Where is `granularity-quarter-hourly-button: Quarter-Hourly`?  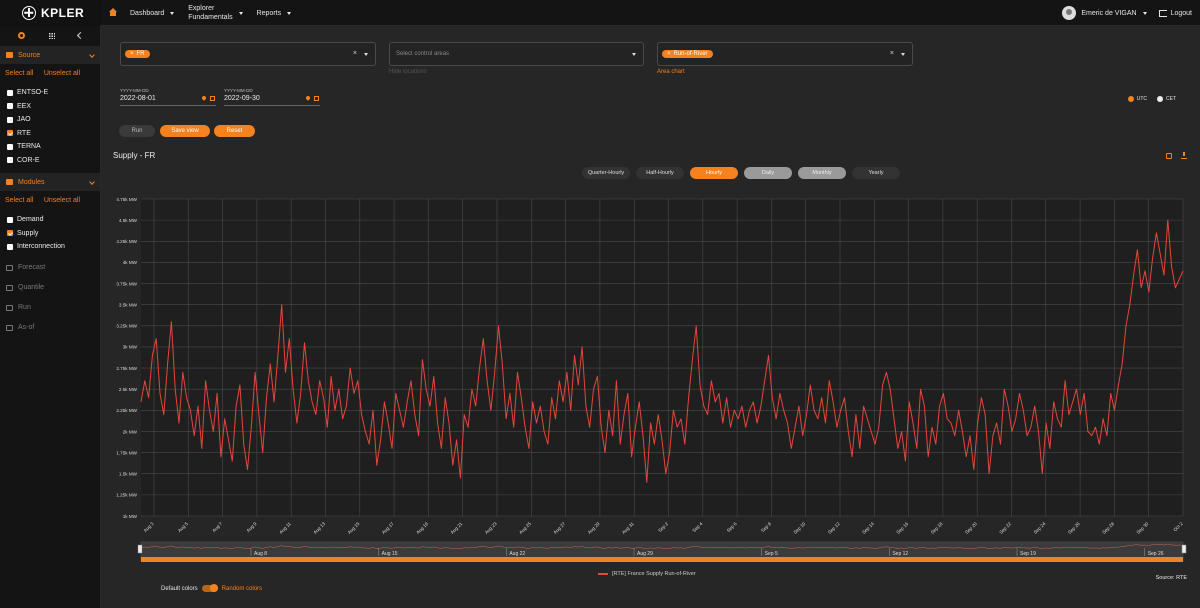 granularity-quarter-hourly-button: Quarter-Hourly is located at coordinates (606, 173).